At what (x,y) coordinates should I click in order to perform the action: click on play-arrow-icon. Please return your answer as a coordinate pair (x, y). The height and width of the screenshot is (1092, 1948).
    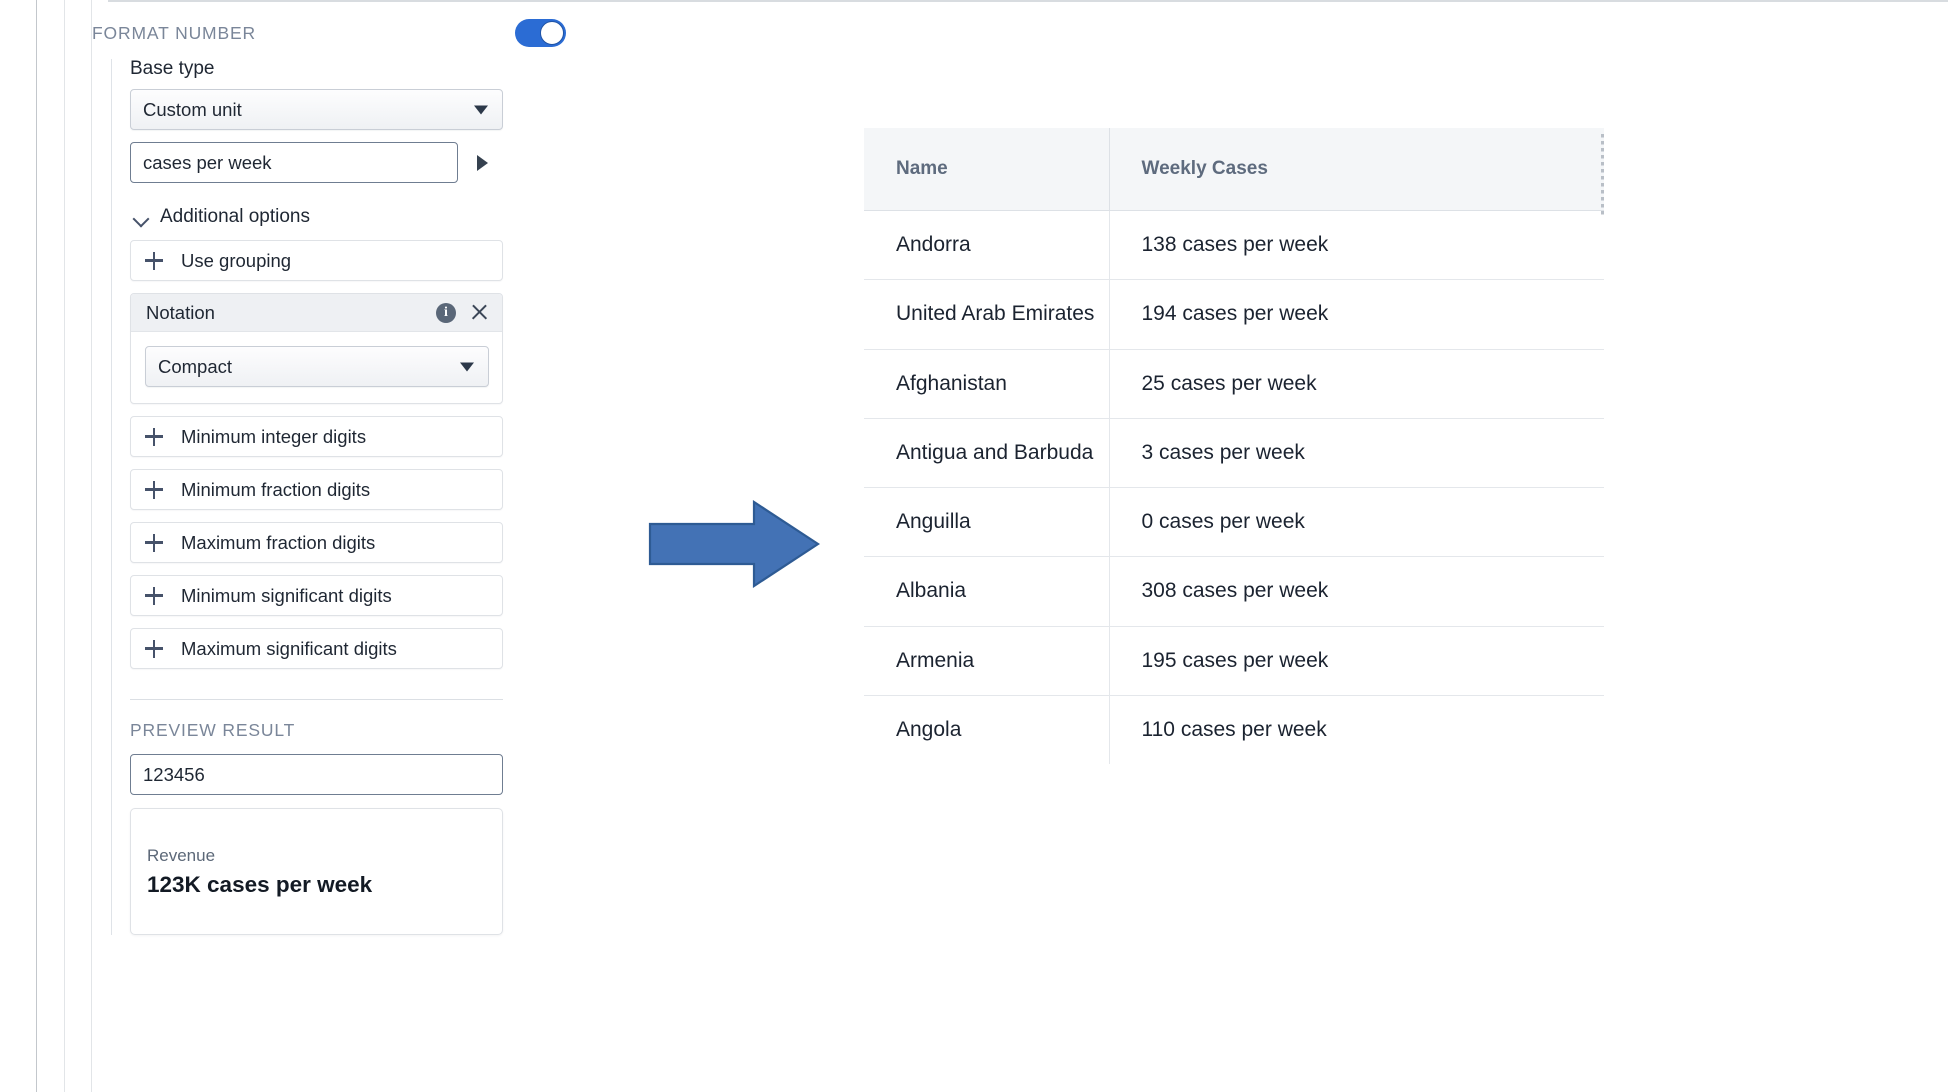
    Looking at the image, I should click on (482, 162).